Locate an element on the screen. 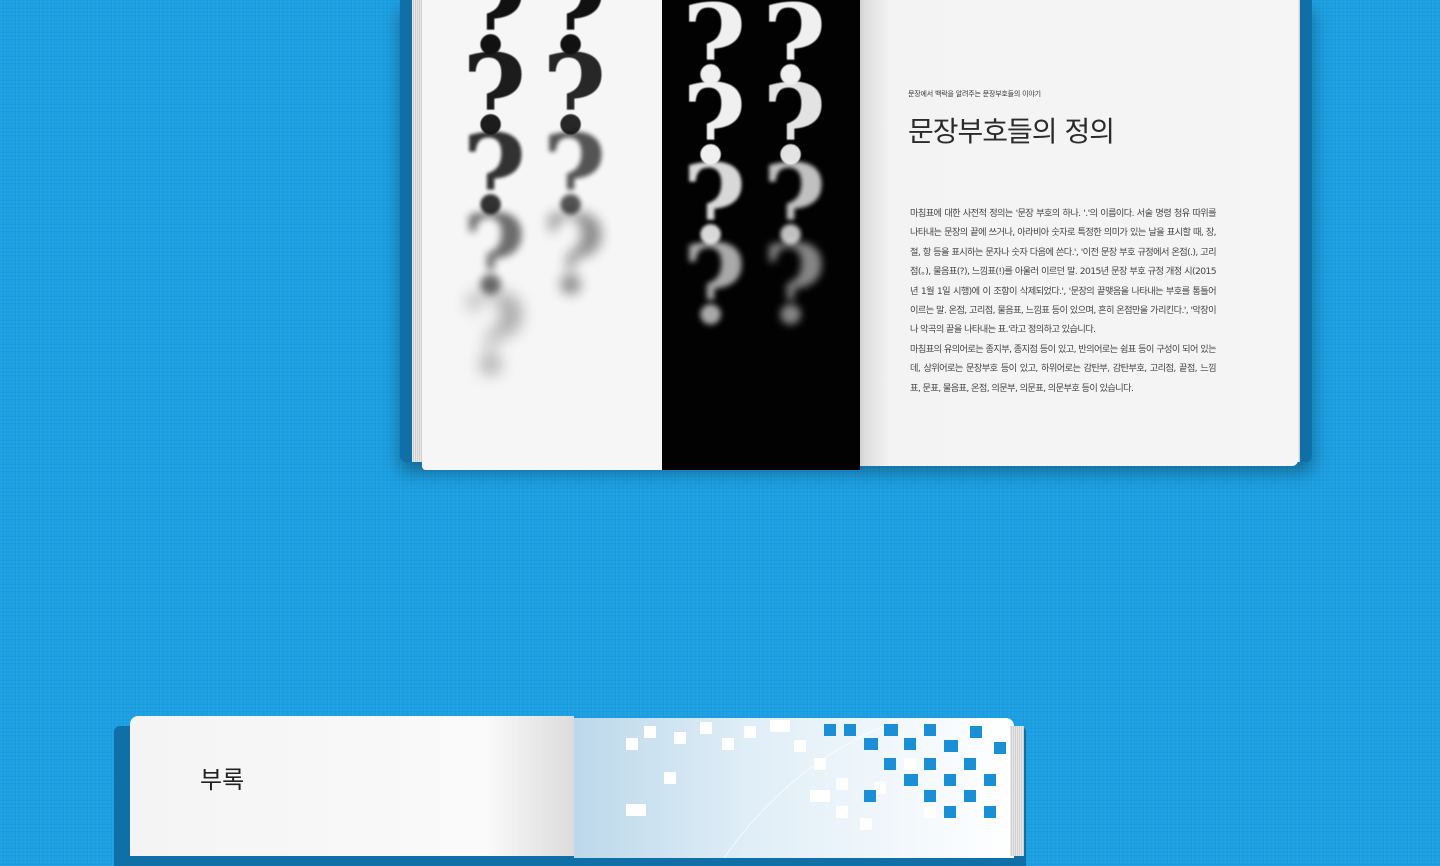 The width and height of the screenshot is (1440, 866). white-panel: ? ? ? ? ? ? ? ? ? is located at coordinates (542, 235).